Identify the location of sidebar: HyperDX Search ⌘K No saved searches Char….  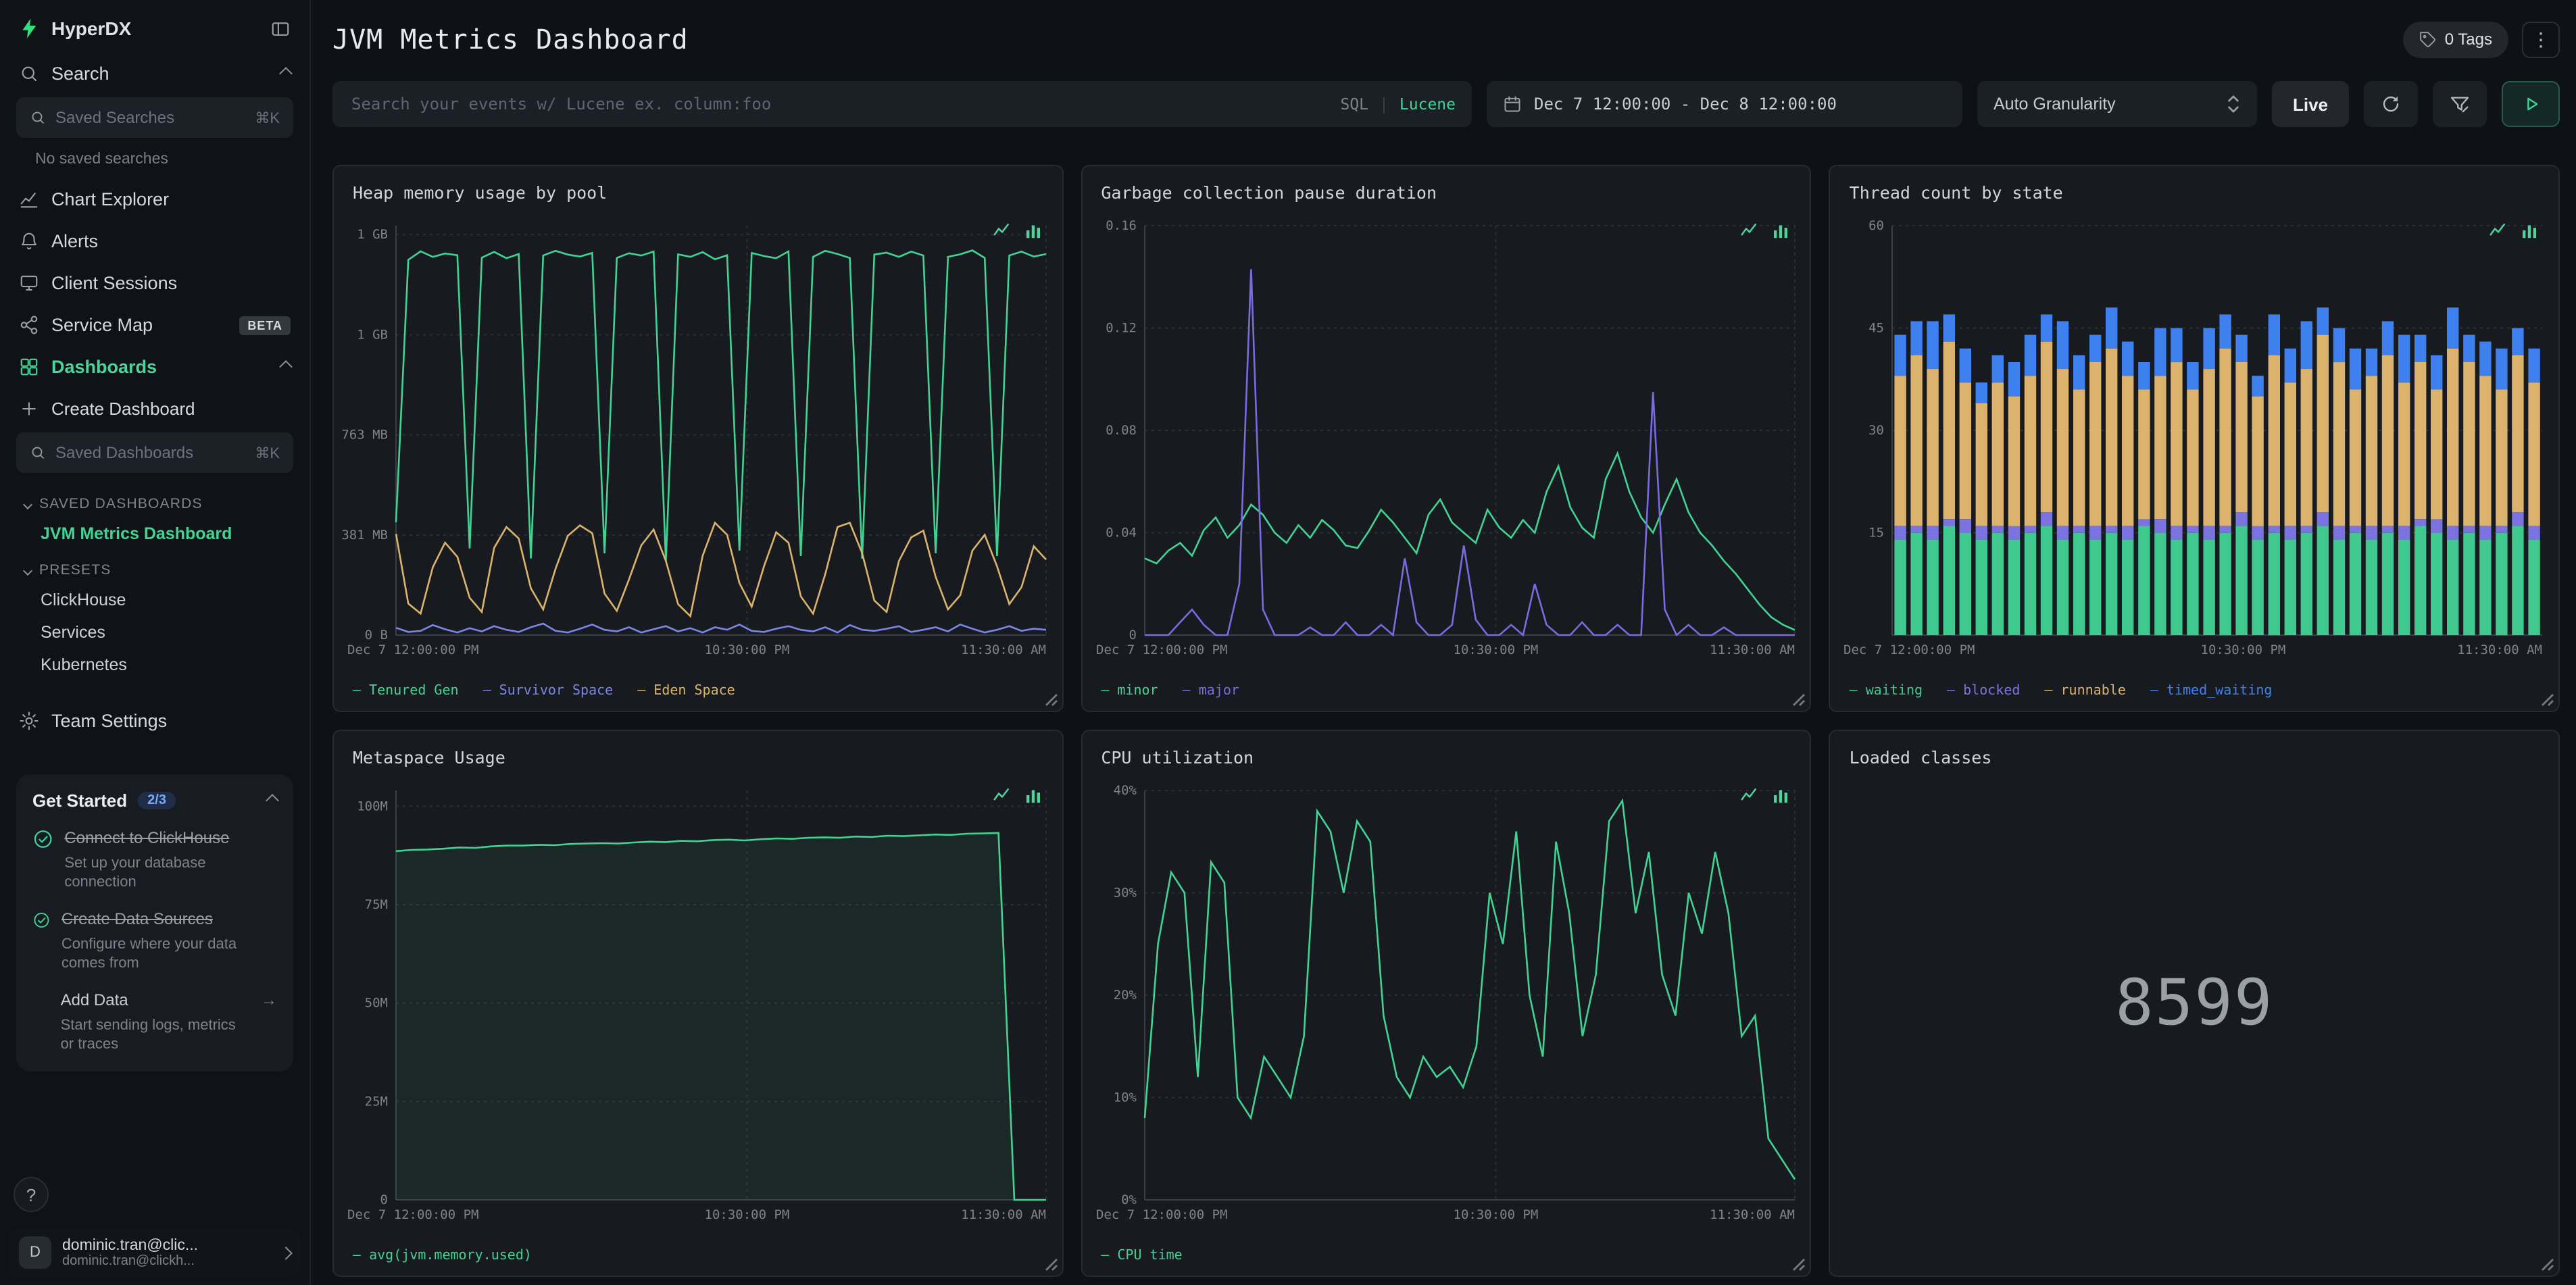
(155, 642).